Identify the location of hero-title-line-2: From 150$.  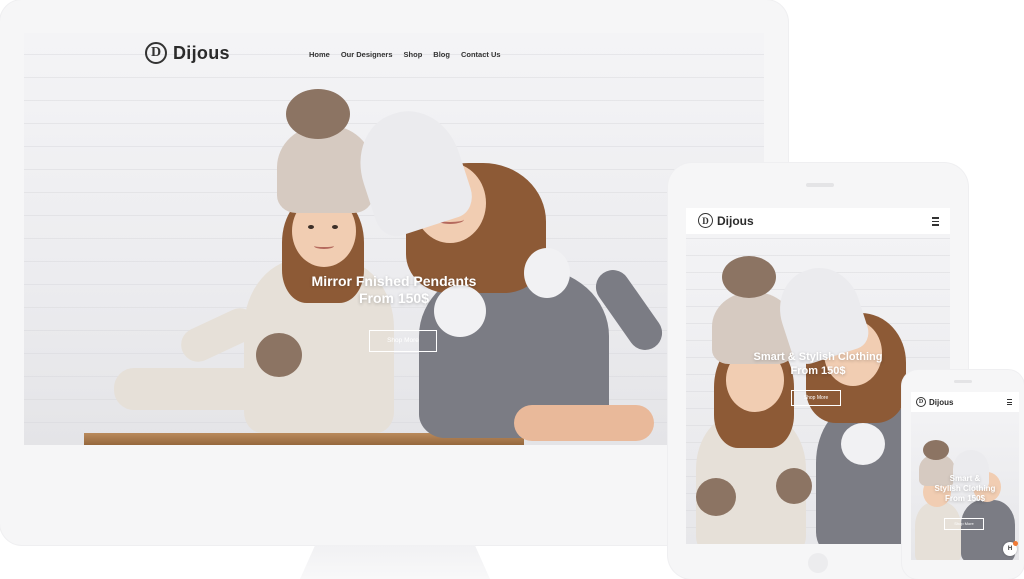
(394, 298).